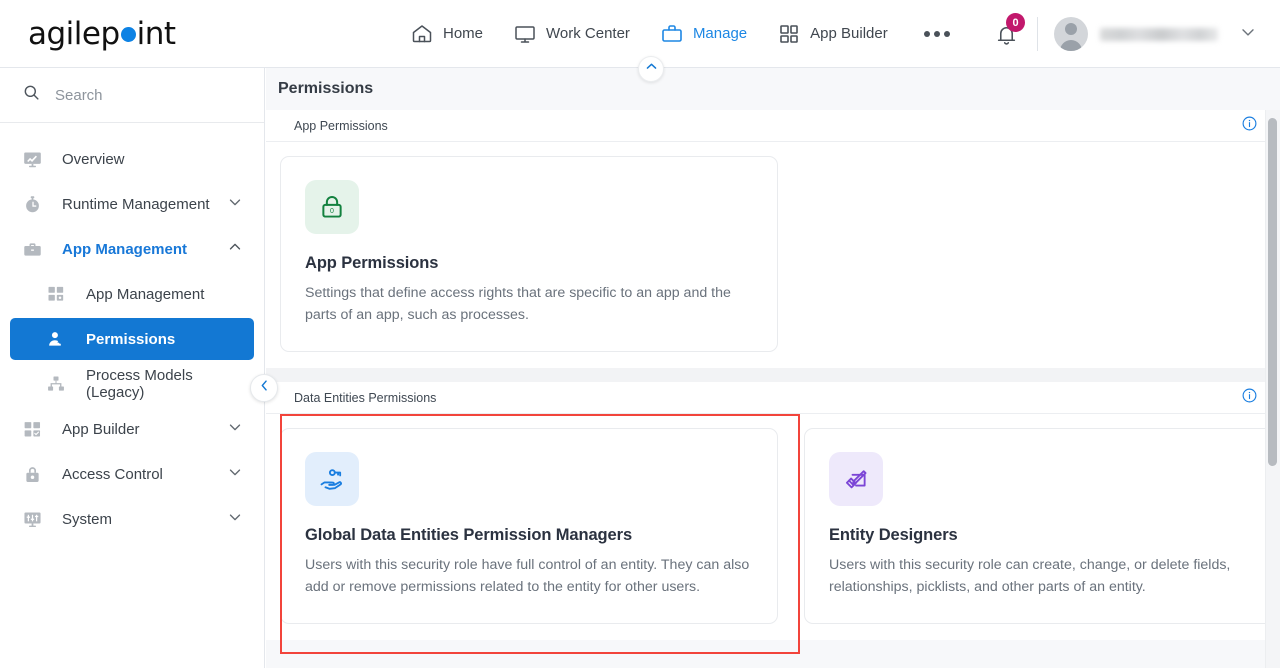 The height and width of the screenshot is (668, 1280). Describe the element at coordinates (773, 375) in the screenshot. I see `section-divider` at that location.